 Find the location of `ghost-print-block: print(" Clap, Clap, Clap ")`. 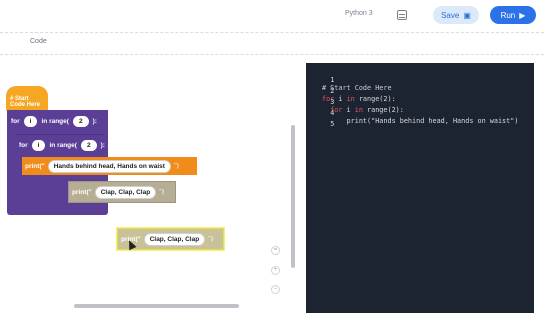

ghost-print-block: print(" Clap, Clap, Clap ") is located at coordinates (122, 192).